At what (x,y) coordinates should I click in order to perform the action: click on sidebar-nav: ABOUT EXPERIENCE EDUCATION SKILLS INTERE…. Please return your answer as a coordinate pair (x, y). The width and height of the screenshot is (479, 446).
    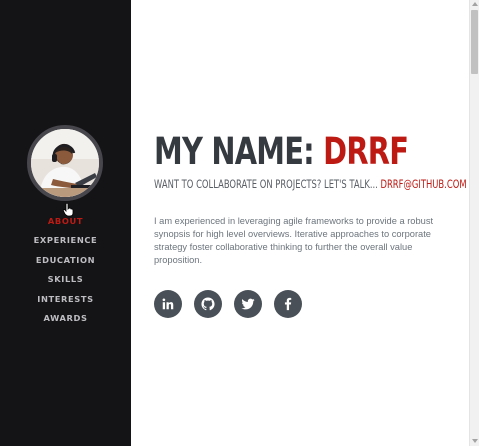
    Looking at the image, I should click on (65, 270).